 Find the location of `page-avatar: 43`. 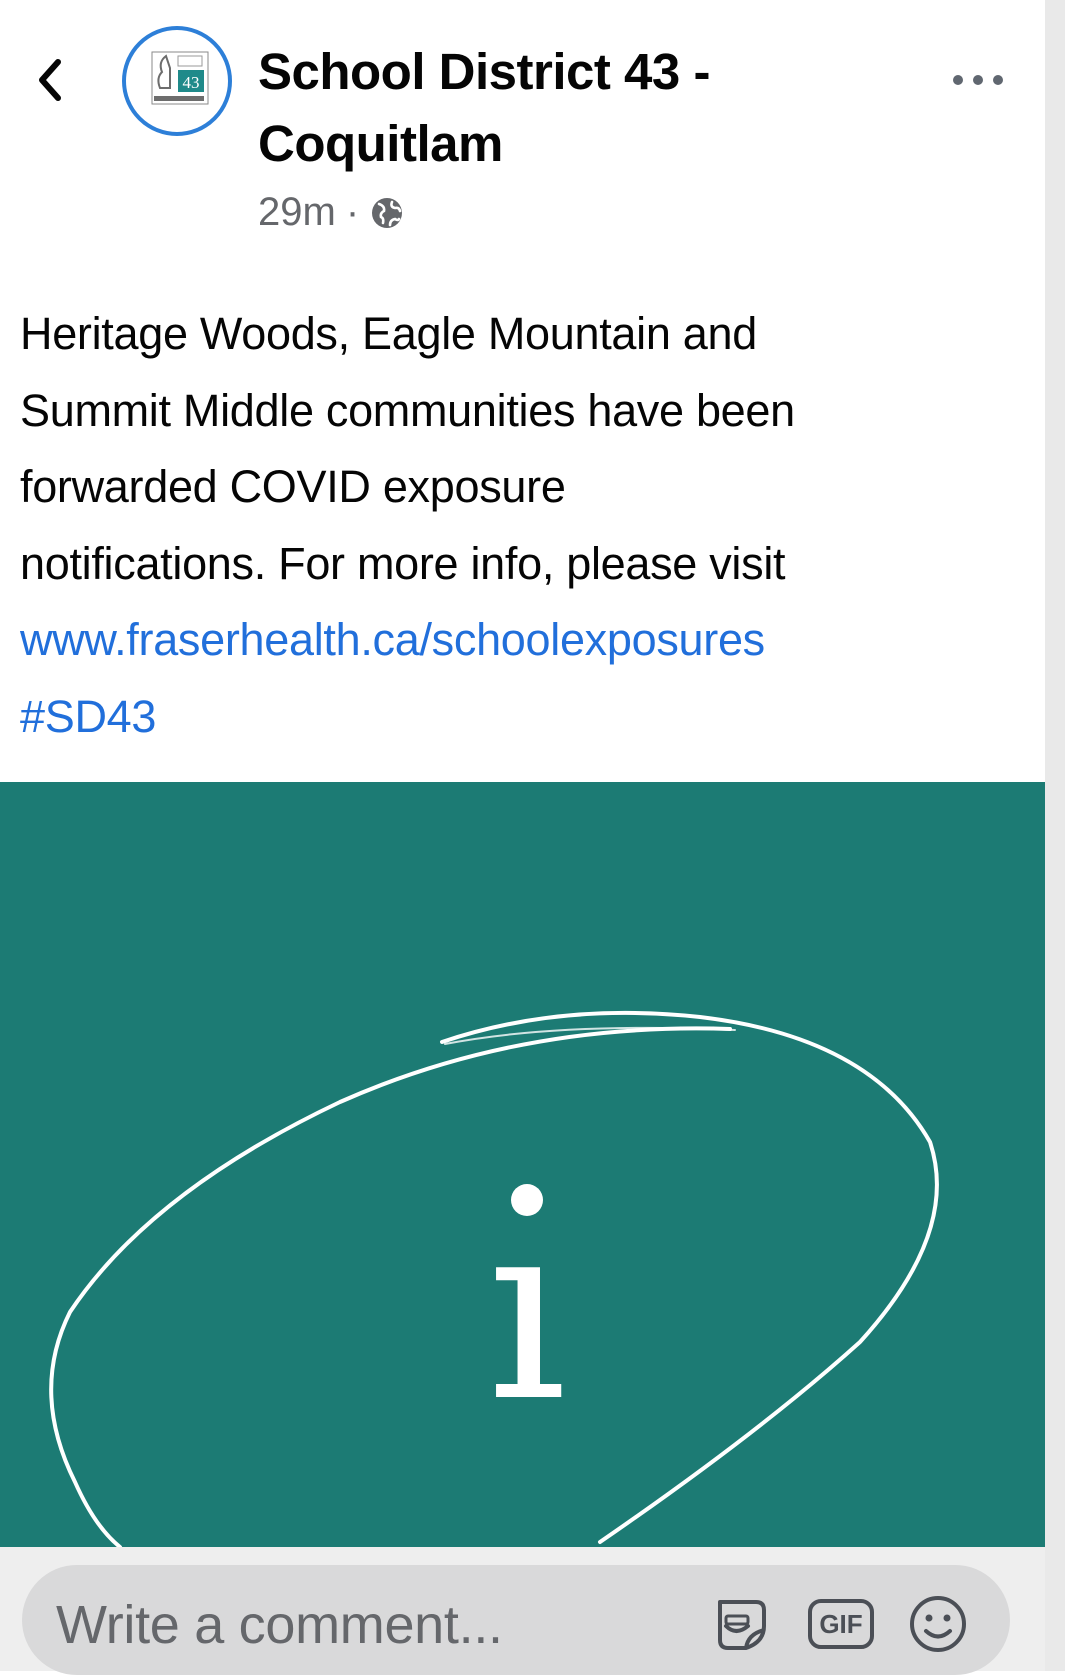

page-avatar: 43 is located at coordinates (177, 81).